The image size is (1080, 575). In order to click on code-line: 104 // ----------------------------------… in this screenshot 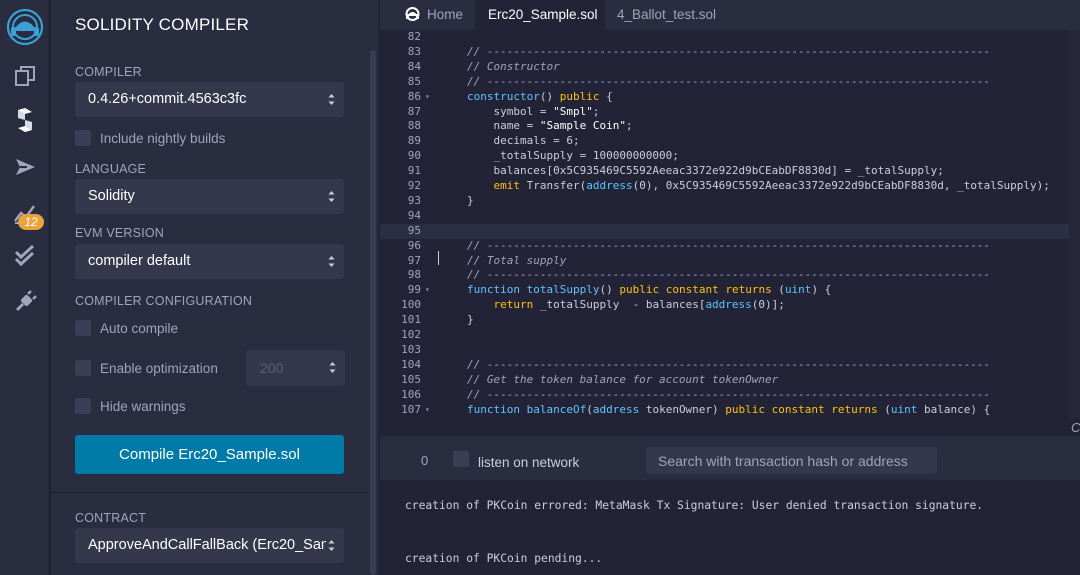, I will do `click(730, 365)`.